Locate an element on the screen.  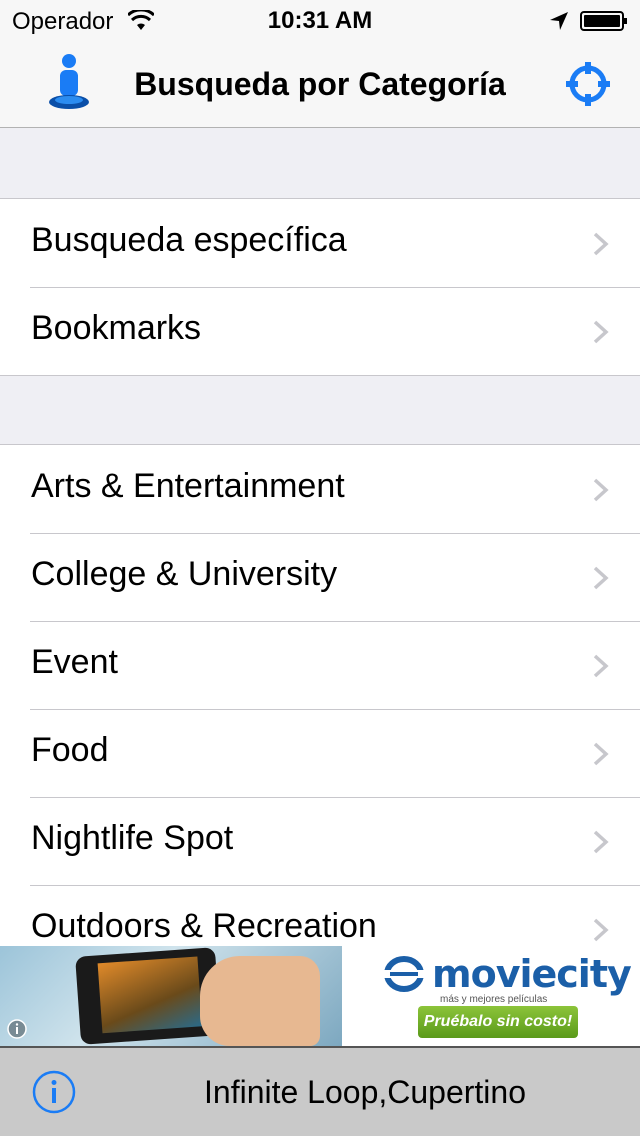
navigation-bar: Busqueda por Categoría is located at coordinates (320, 84).